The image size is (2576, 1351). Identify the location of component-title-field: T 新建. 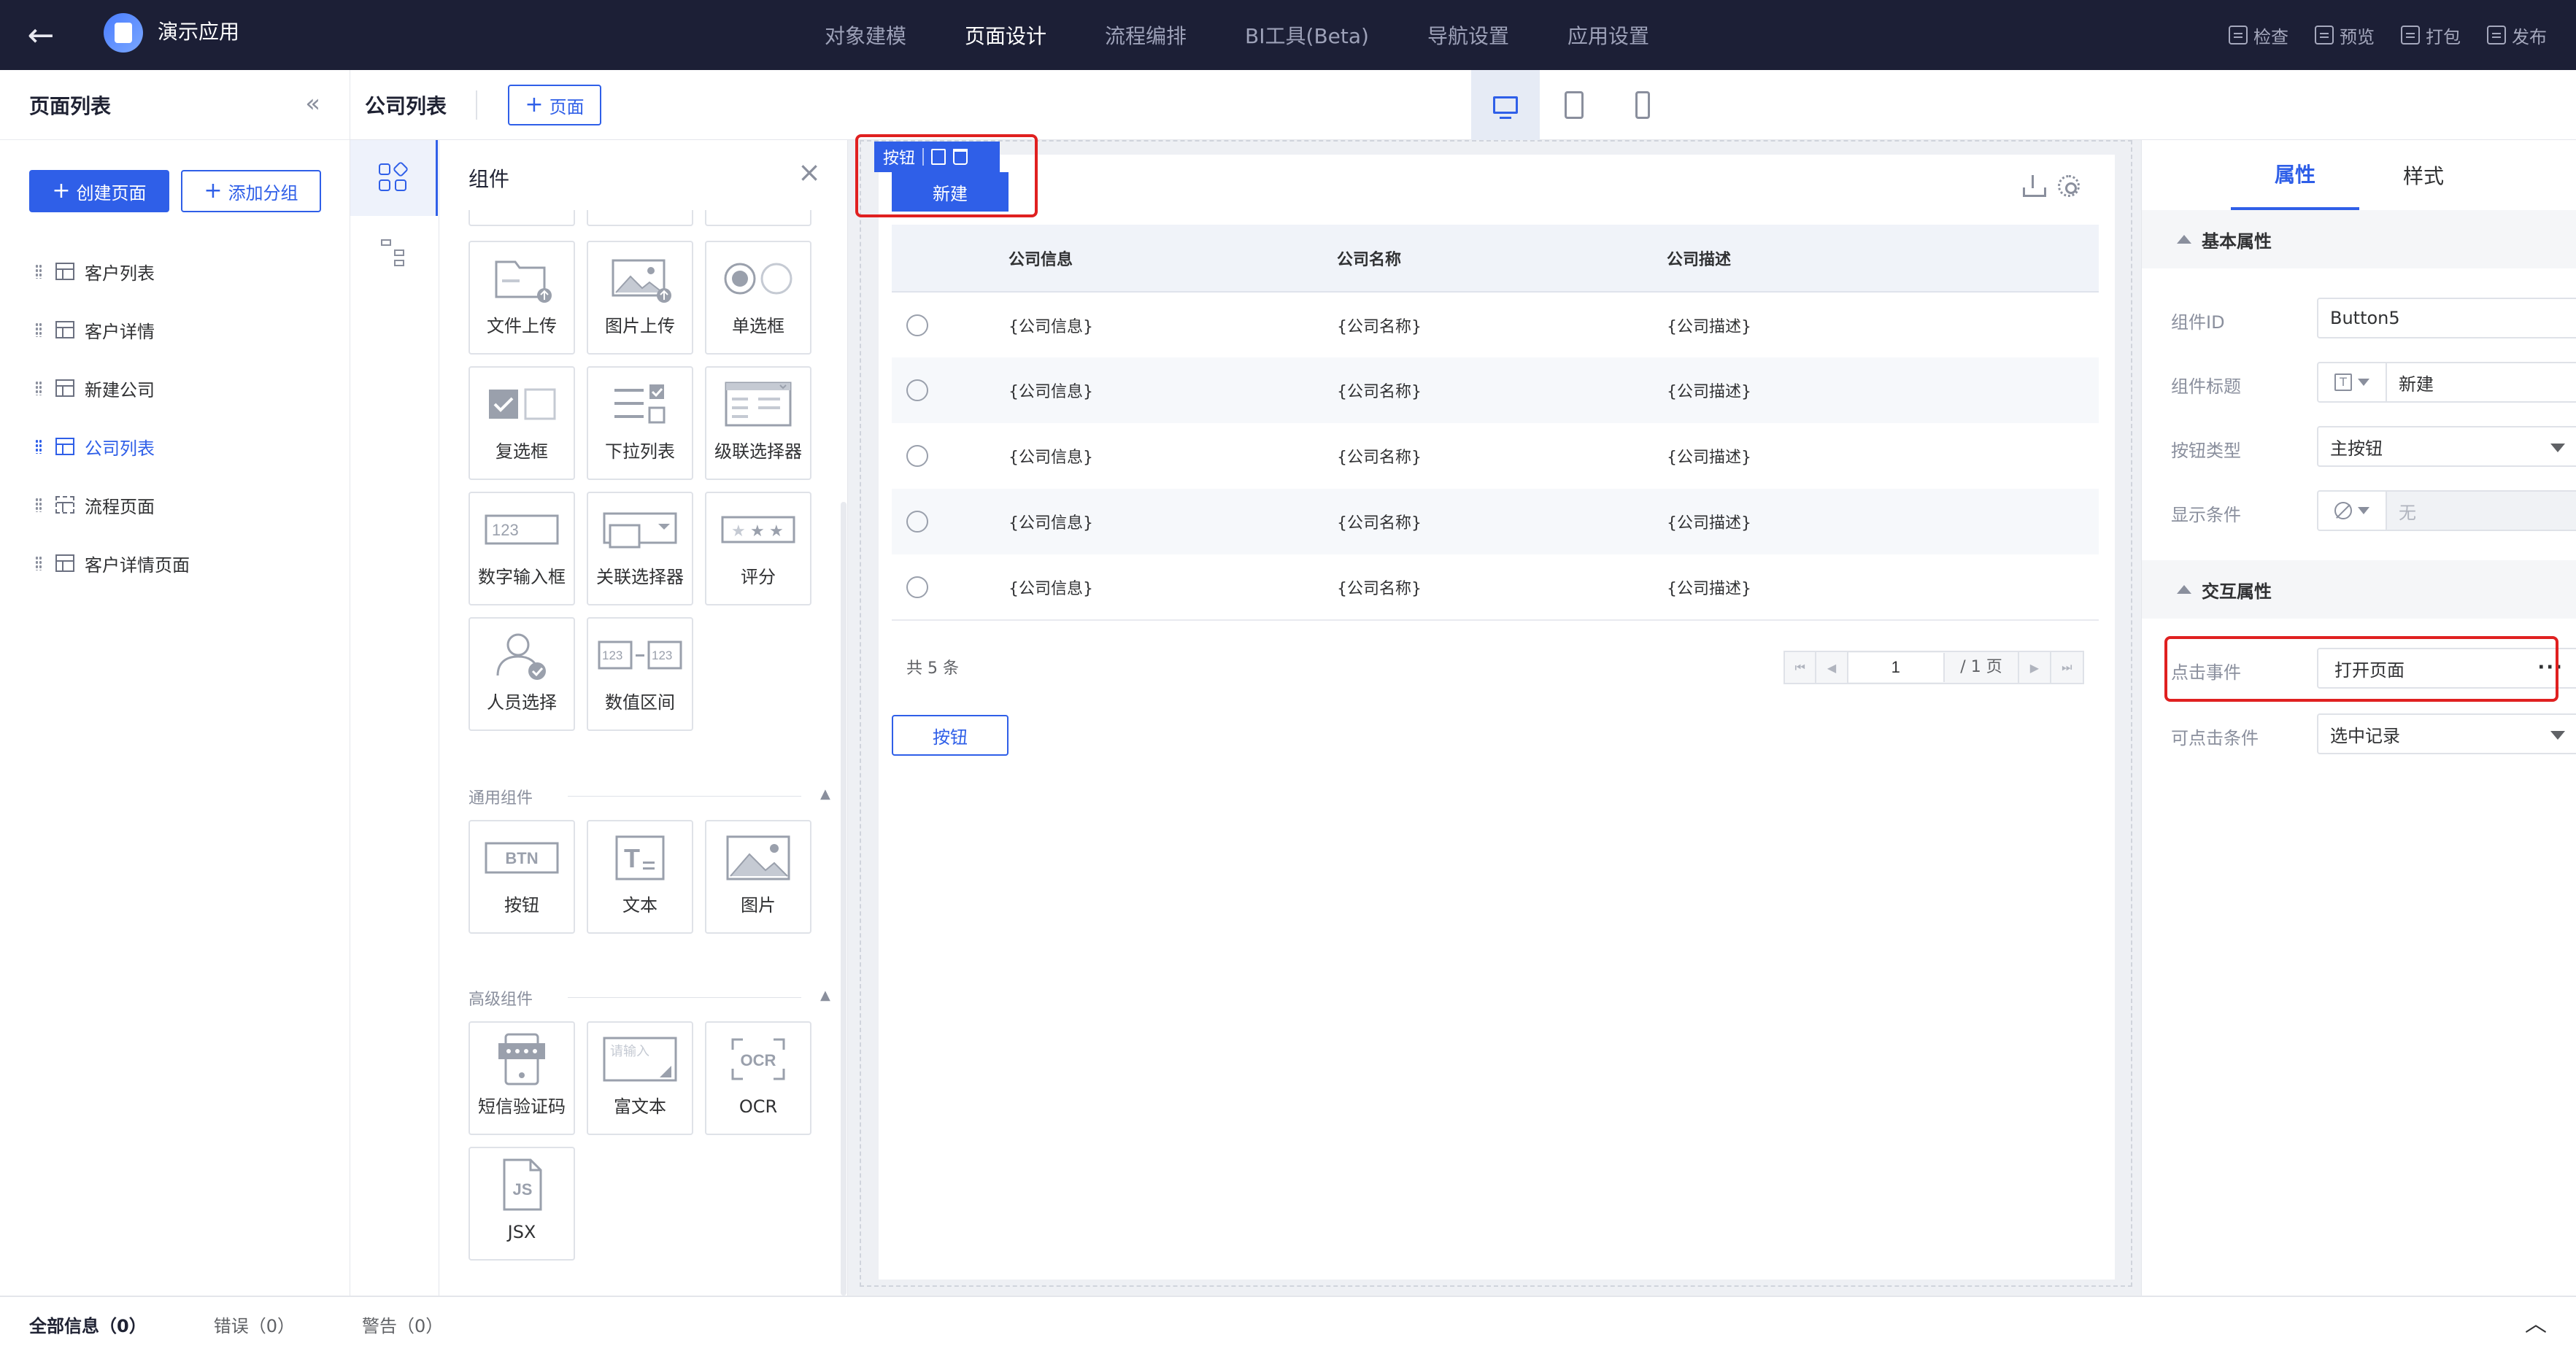
(2446, 383).